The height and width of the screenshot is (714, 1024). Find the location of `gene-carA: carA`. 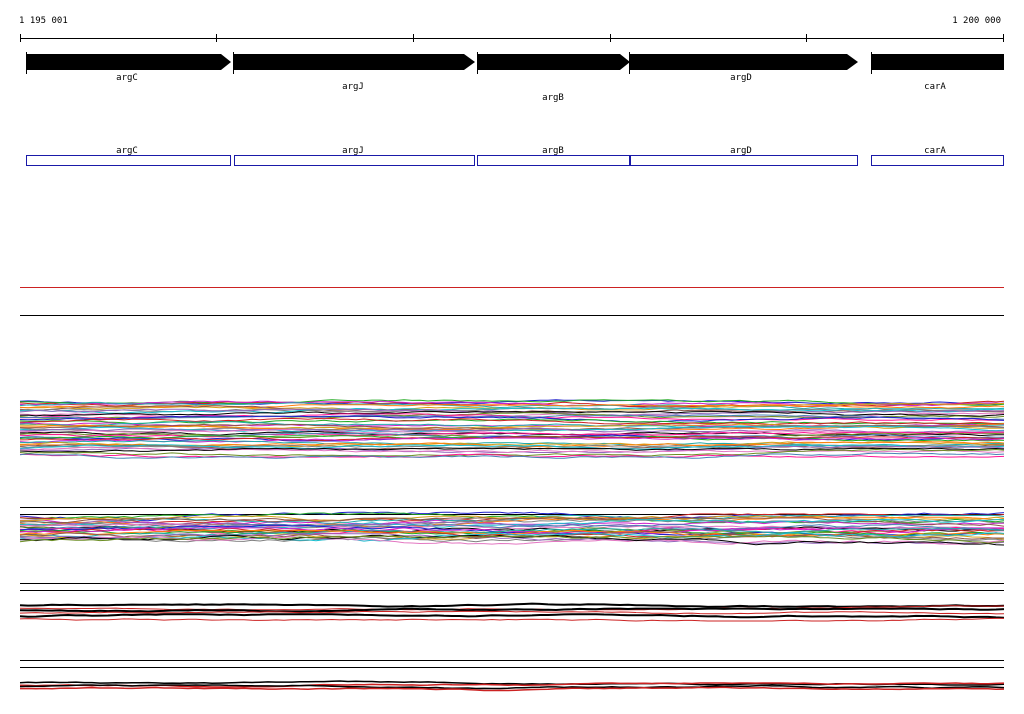

gene-carA: carA is located at coordinates (938, 72).